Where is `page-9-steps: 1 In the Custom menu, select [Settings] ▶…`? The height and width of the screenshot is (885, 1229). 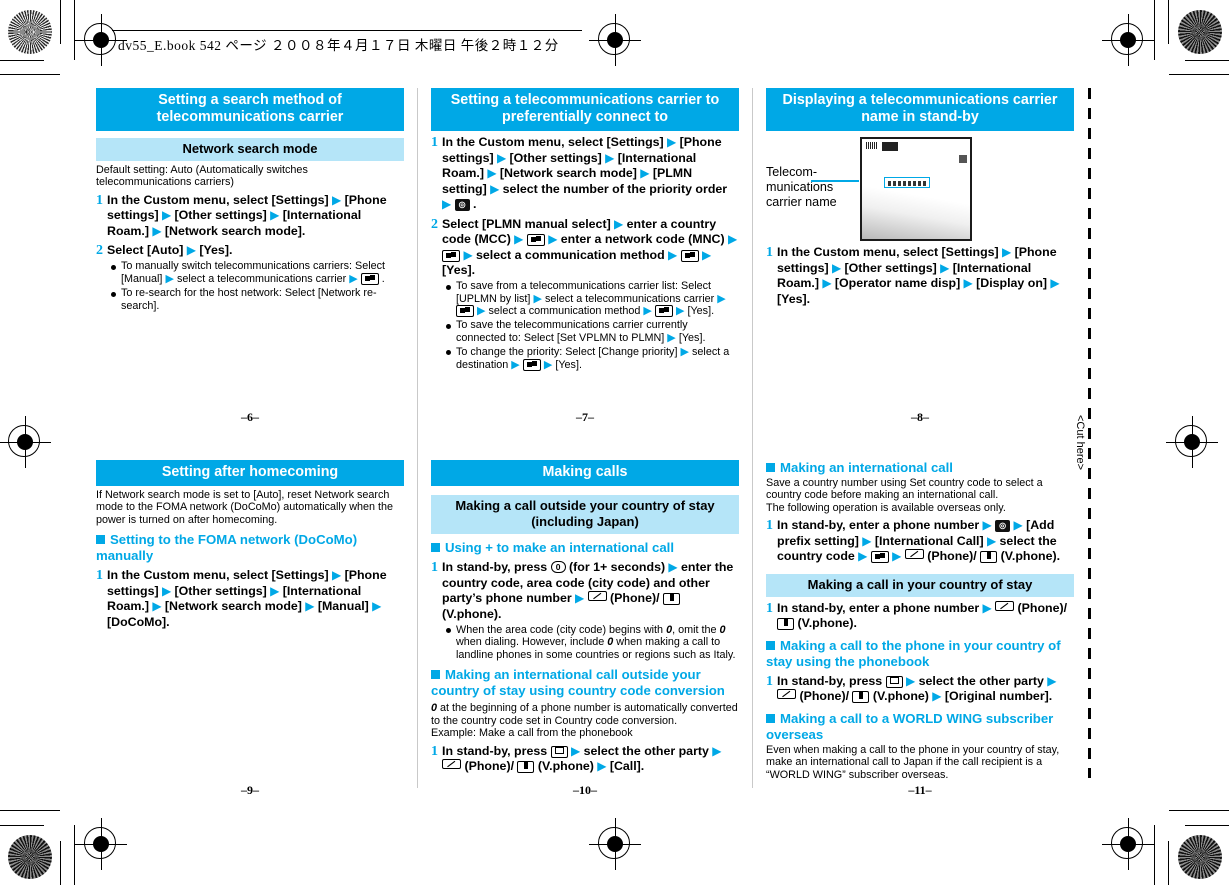 page-9-steps: 1 In the Custom menu, select [Settings] ▶… is located at coordinates (250, 599).